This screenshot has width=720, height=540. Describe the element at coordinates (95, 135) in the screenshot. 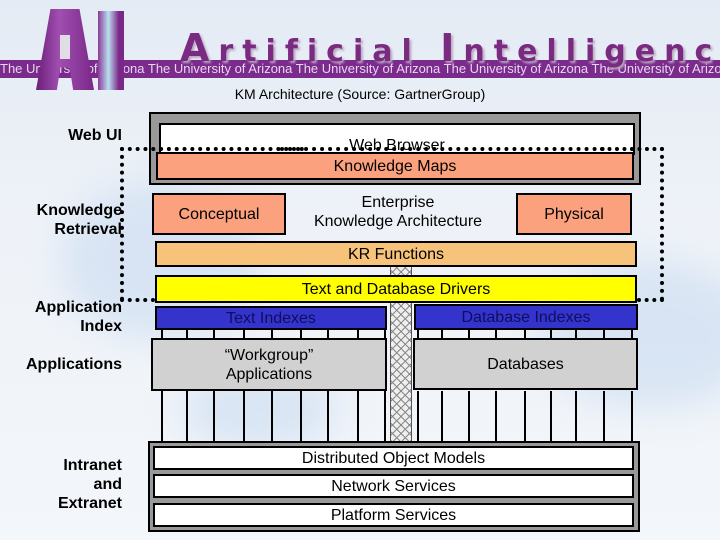

I see `label-web-ui: Web UI` at that location.